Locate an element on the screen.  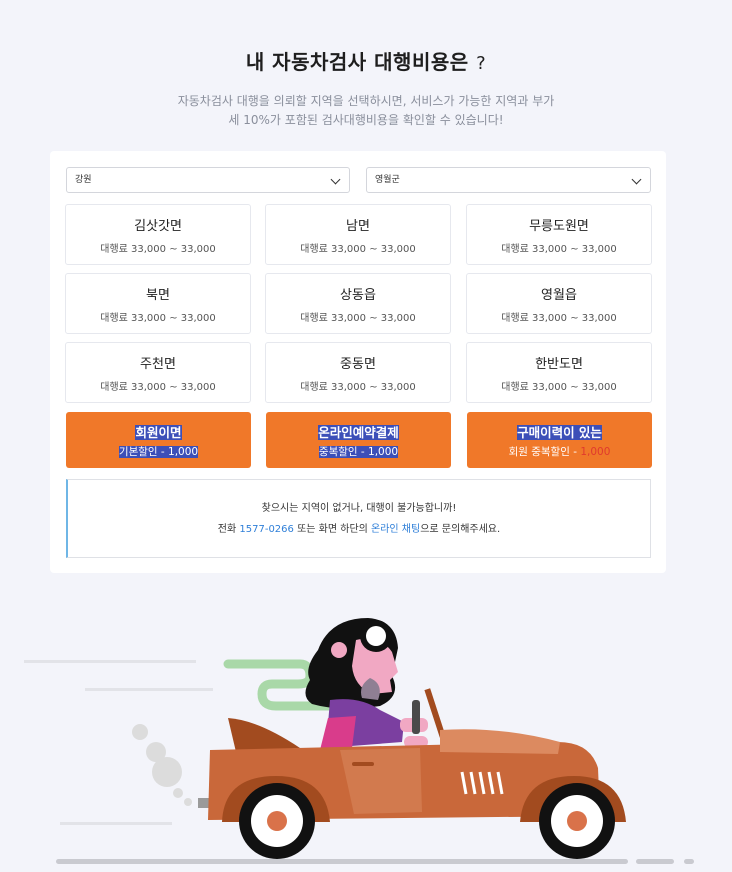
front-wheel-hub is located at coordinates (577, 821).